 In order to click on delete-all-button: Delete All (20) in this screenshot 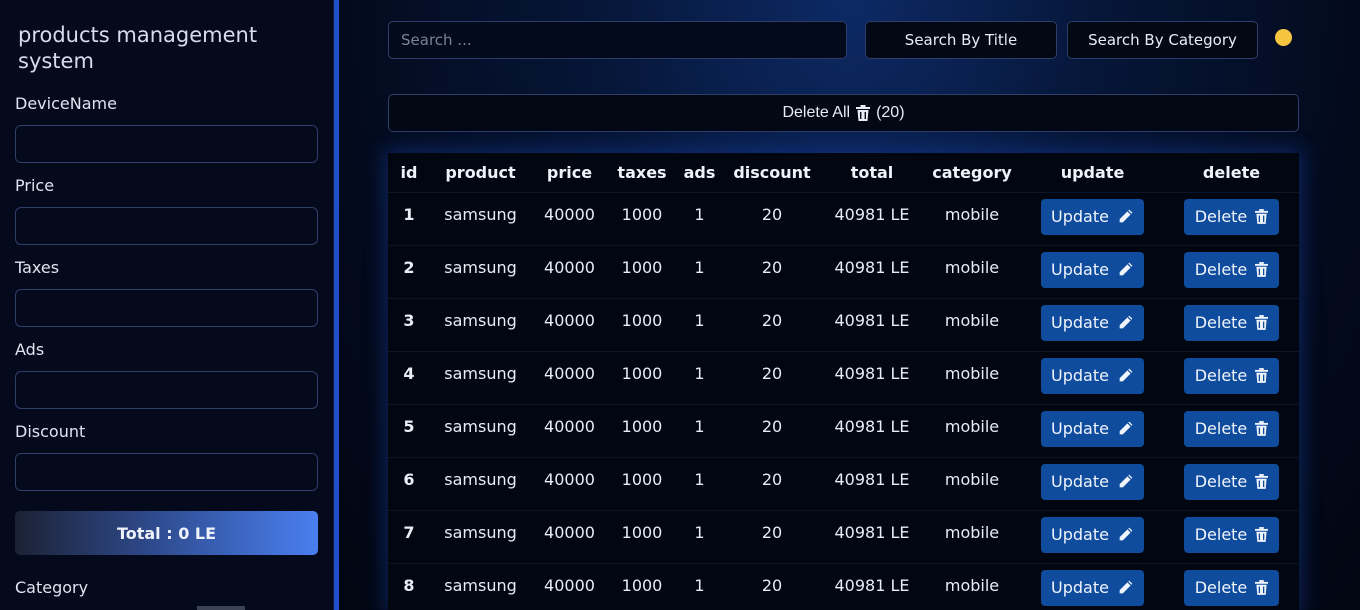, I will do `click(843, 113)`.